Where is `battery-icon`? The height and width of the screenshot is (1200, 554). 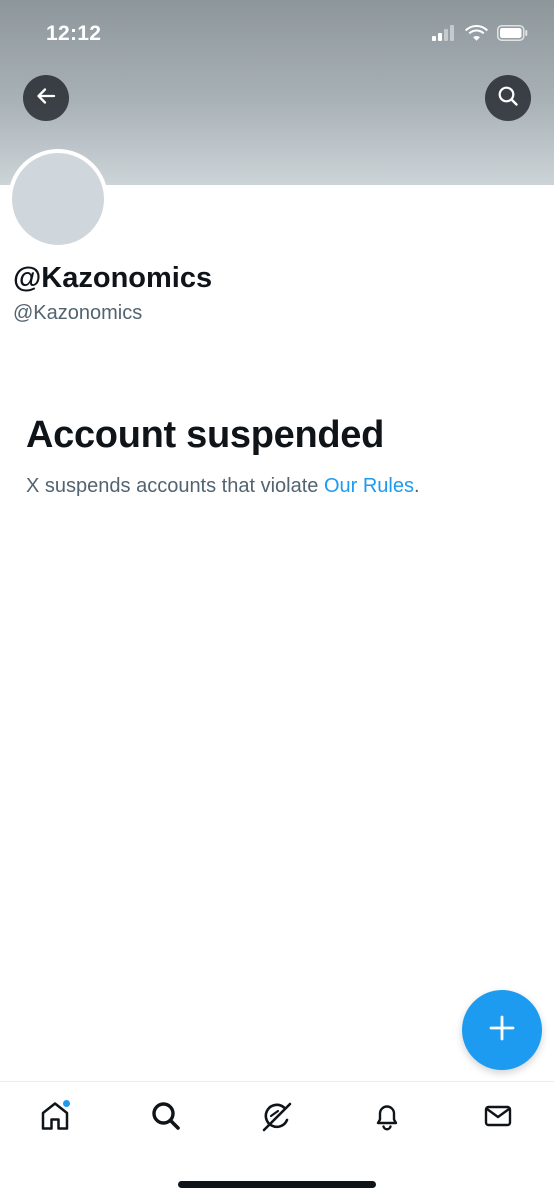 battery-icon is located at coordinates (512, 35).